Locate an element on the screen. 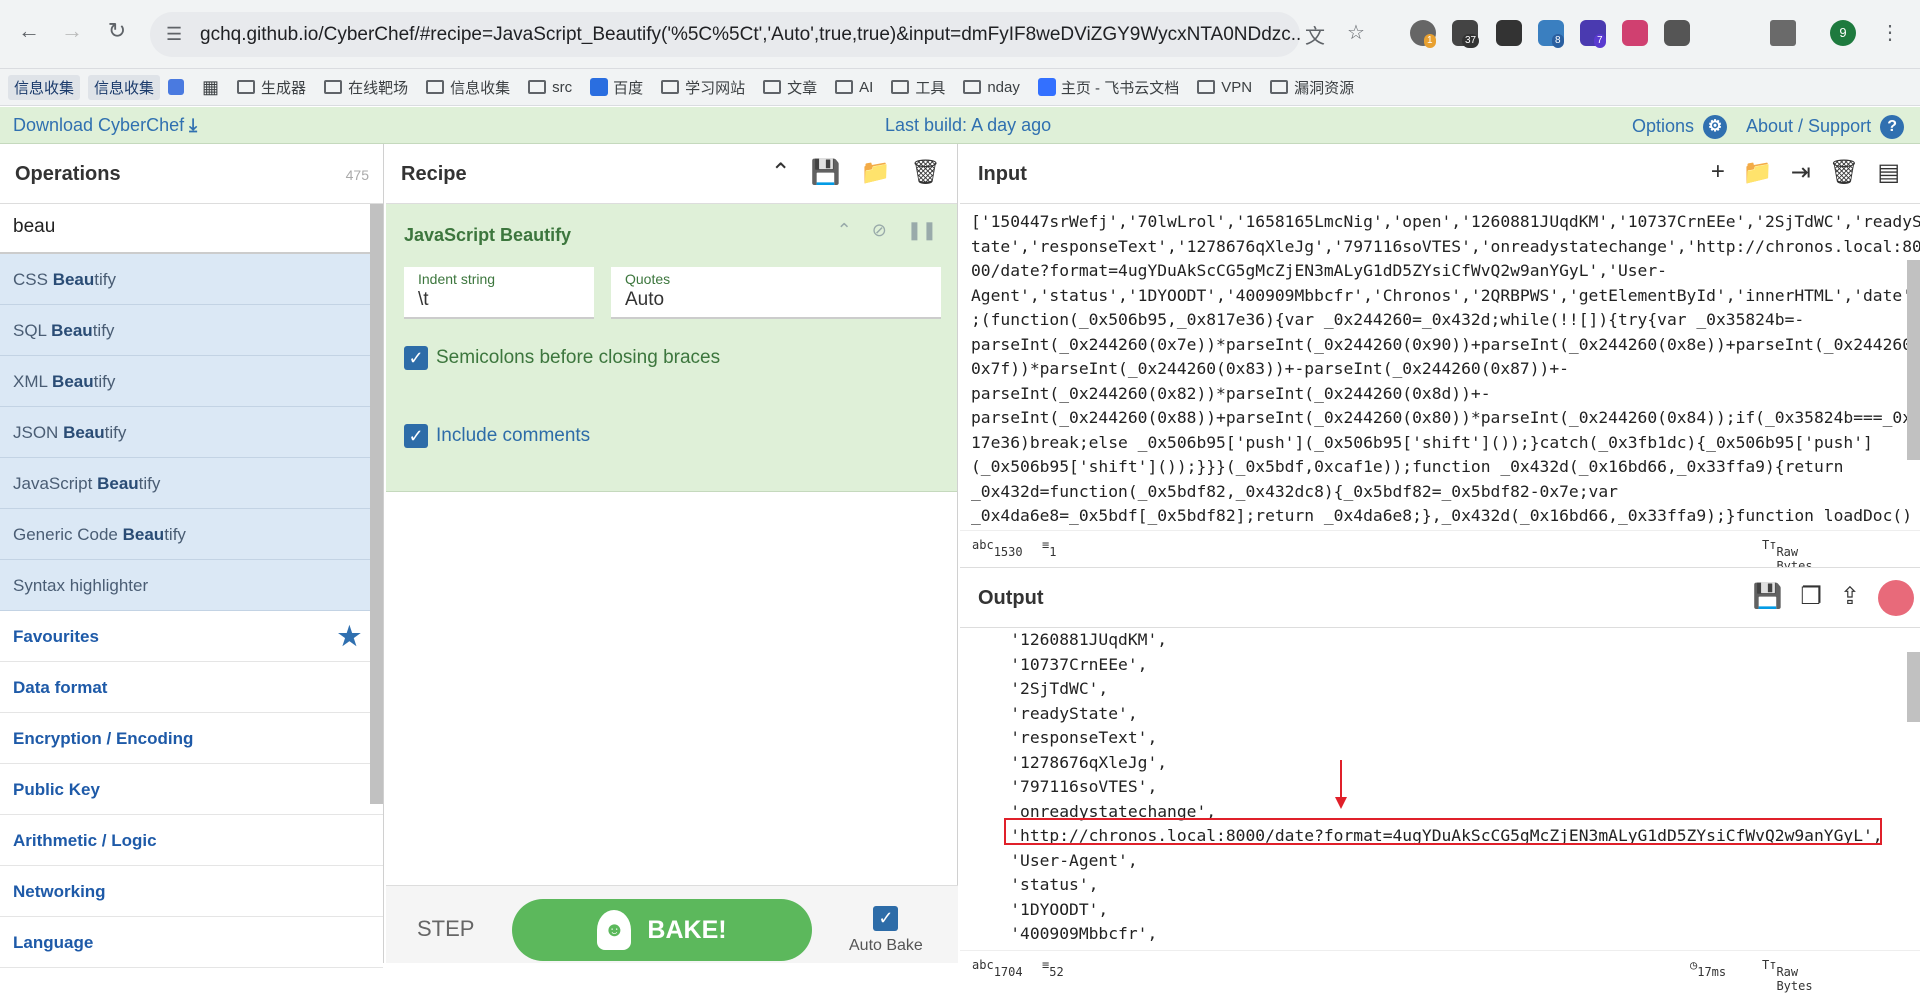  bookmark-folder: 工具 is located at coordinates (918, 87).